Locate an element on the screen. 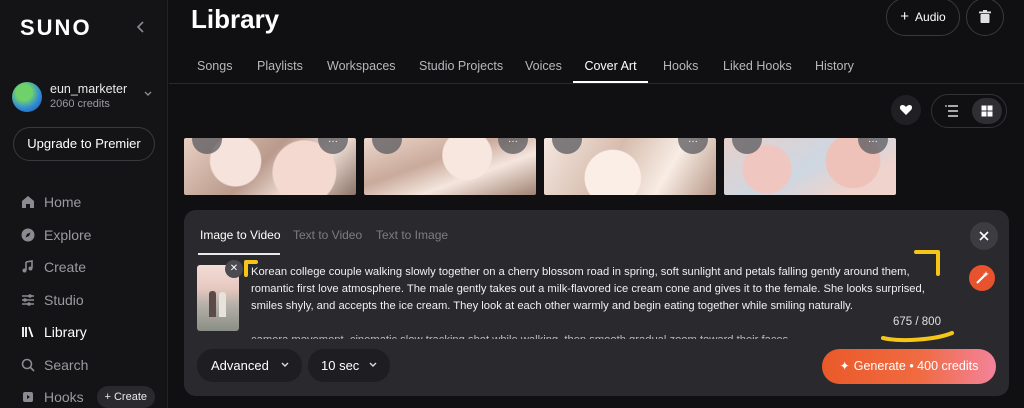 The image size is (1024, 408). credits-count: 2060 credits is located at coordinates (80, 104).